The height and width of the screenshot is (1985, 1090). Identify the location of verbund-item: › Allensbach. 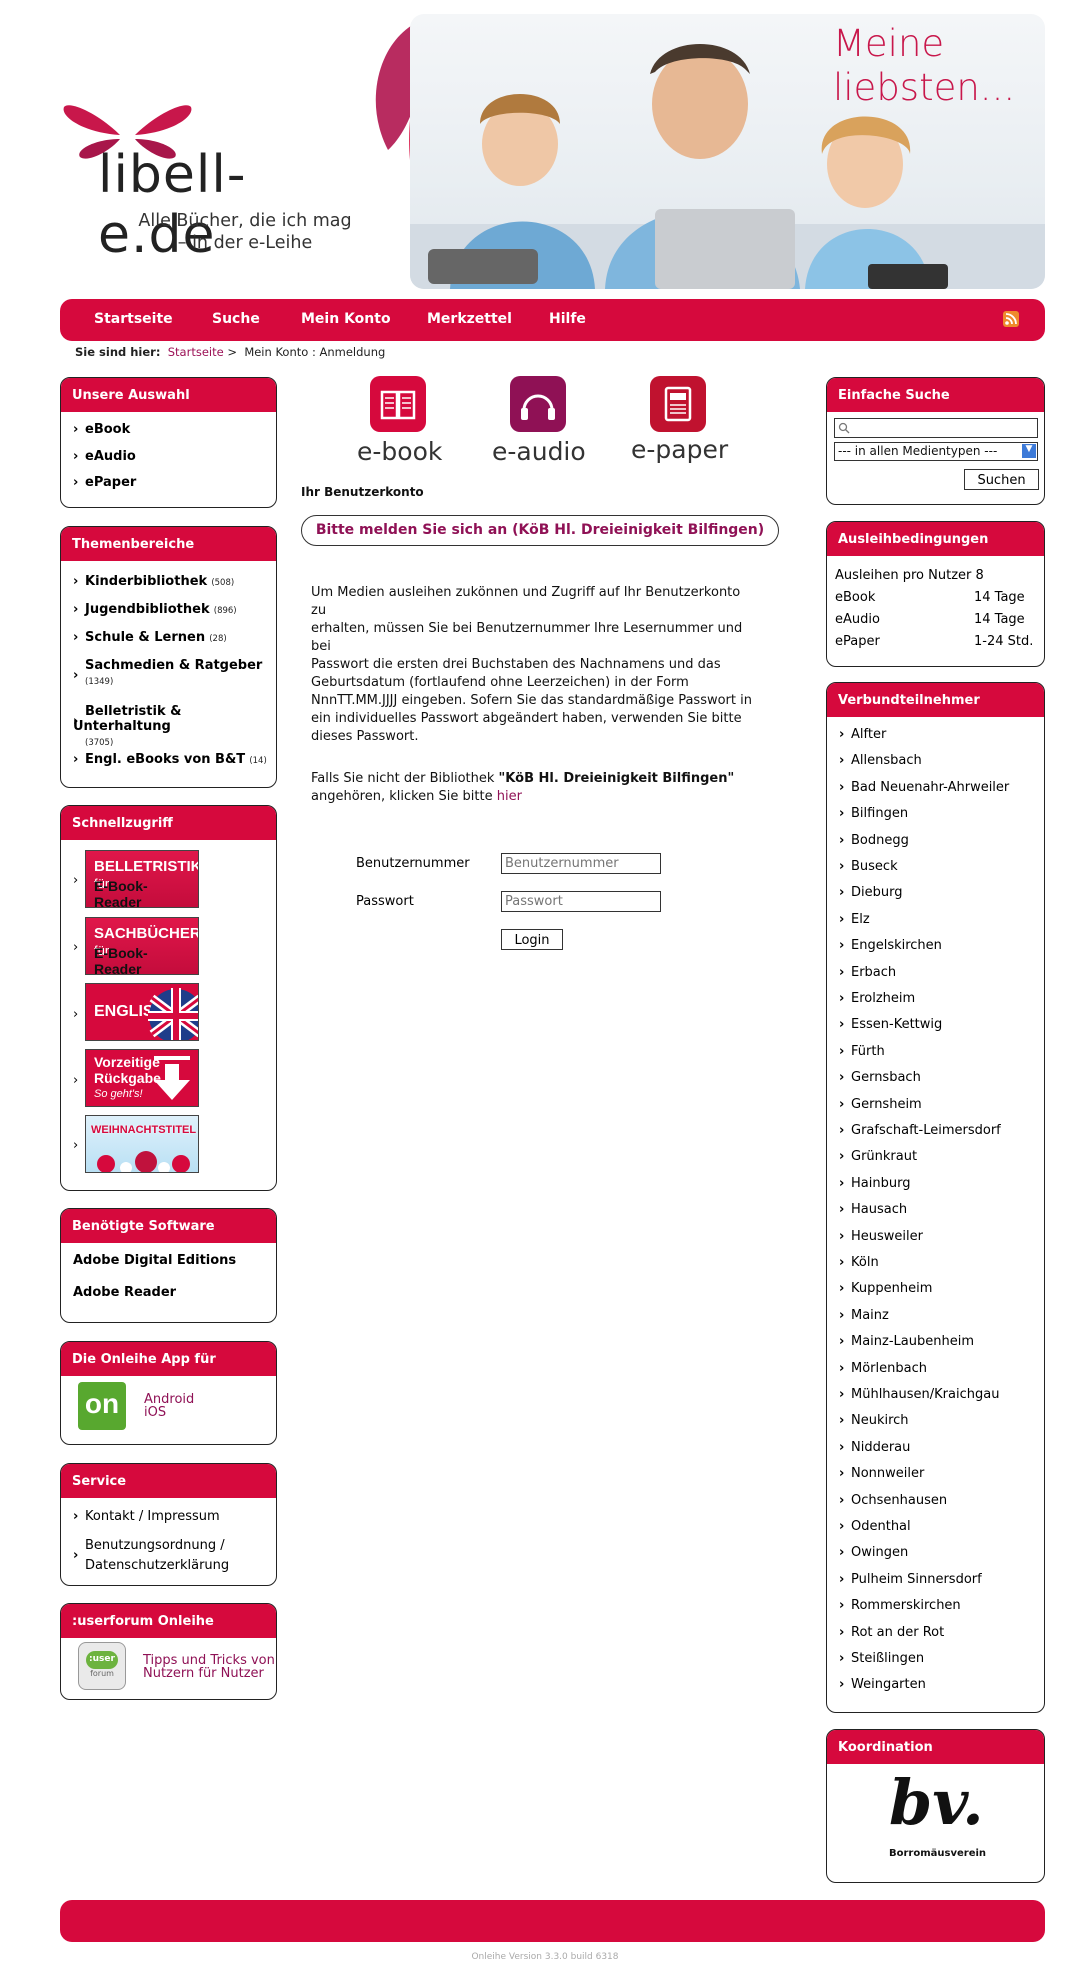
(880, 760).